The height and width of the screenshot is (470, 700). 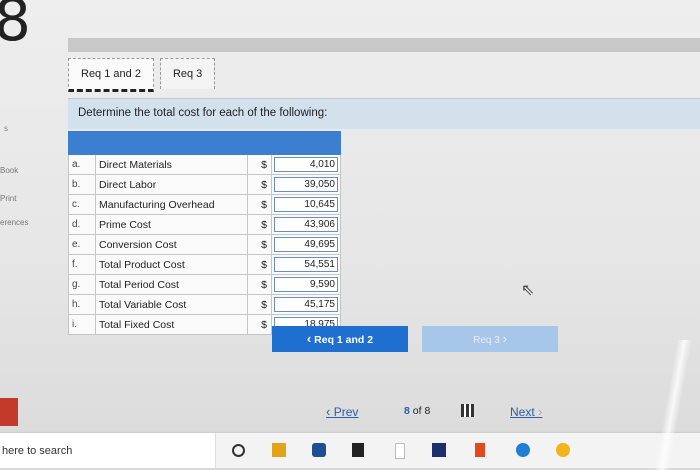 I want to click on file-explorer-icon, so click(x=279, y=450).